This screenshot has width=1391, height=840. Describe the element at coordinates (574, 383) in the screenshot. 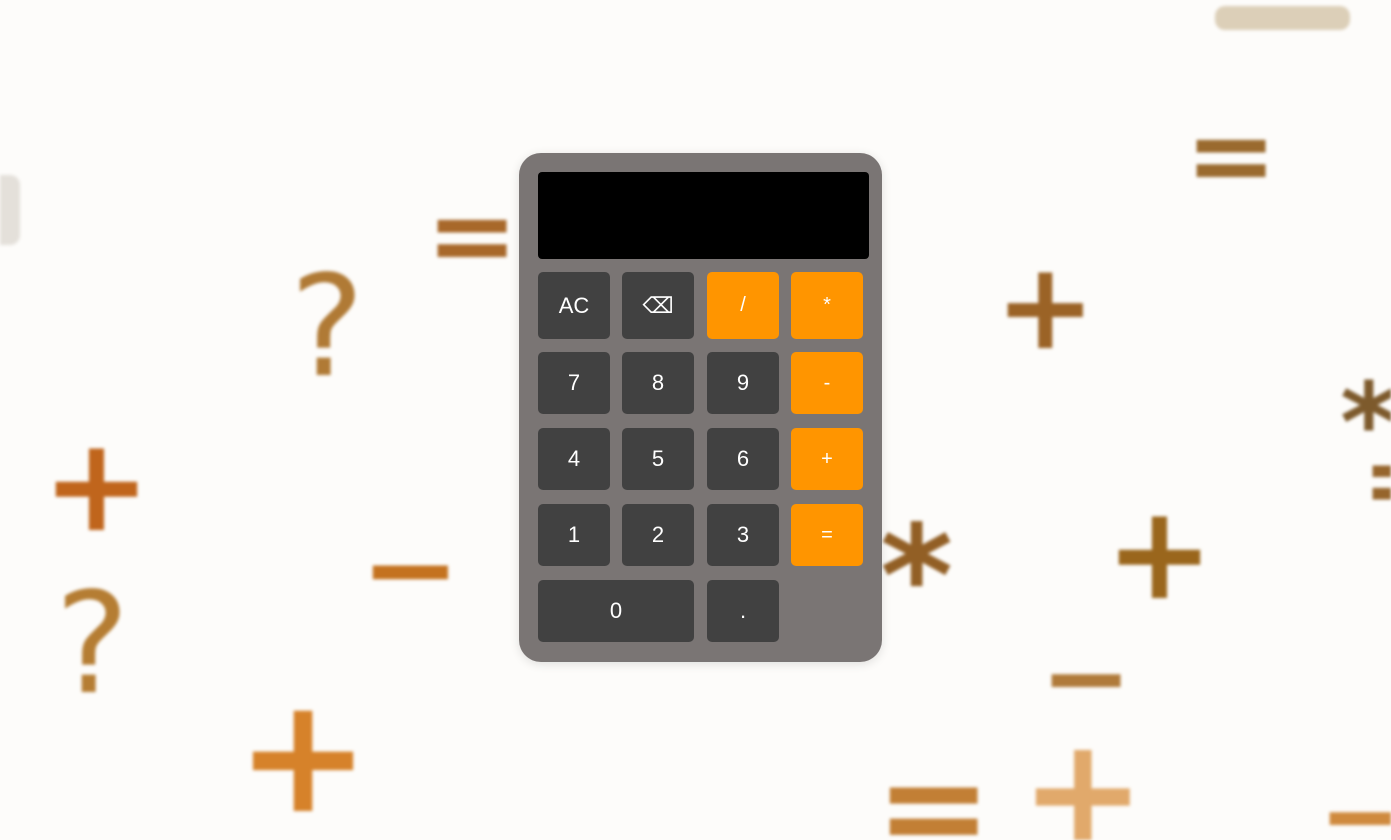

I see `digit-7-button: 7` at that location.